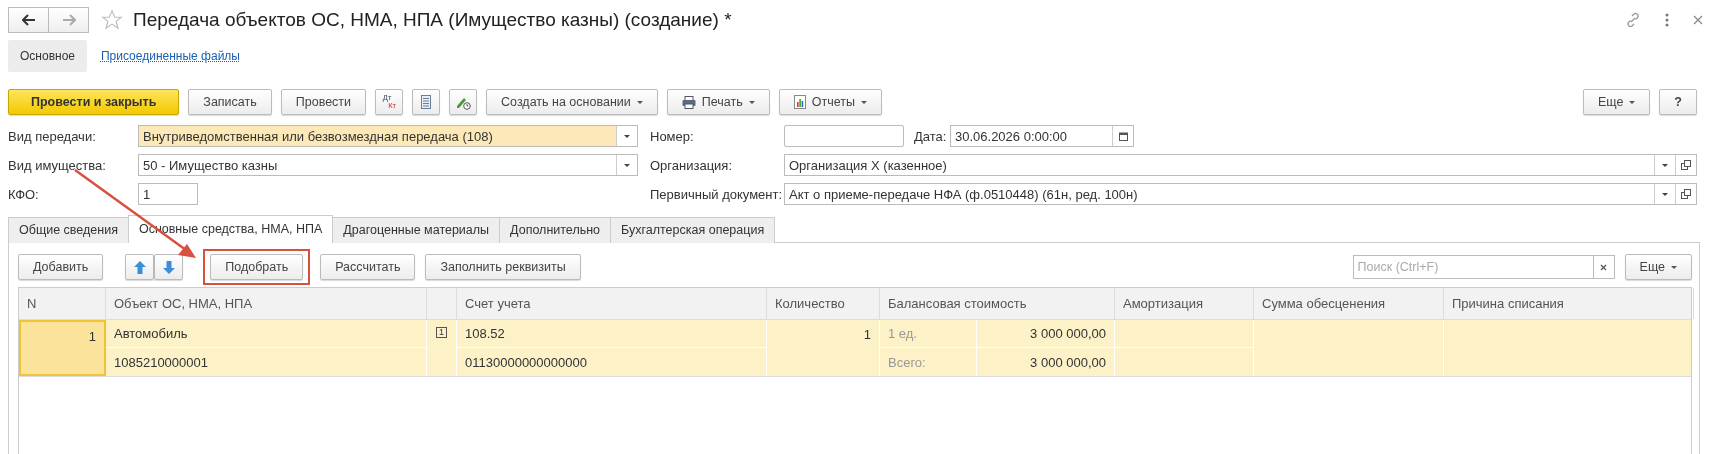  Describe the element at coordinates (432, 20) in the screenshot. I see `window-title: Передача объектов ОС, НМА, НПА (Имущество казны) (создание) *` at that location.